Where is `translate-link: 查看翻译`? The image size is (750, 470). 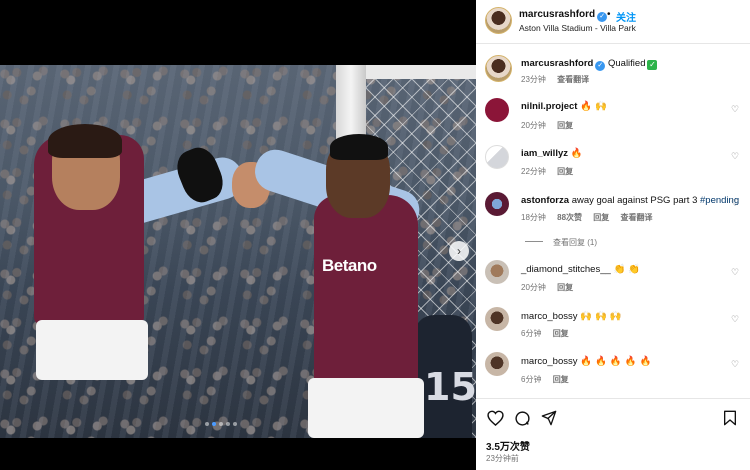 translate-link: 查看翻译 is located at coordinates (637, 217).